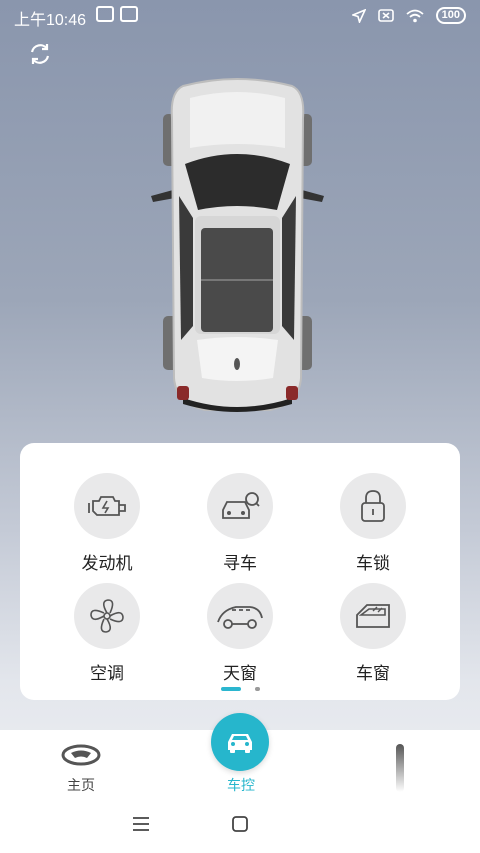 This screenshot has height=853, width=480. What do you see at coordinates (358, 15) in the screenshot?
I see `location-icon` at bounding box center [358, 15].